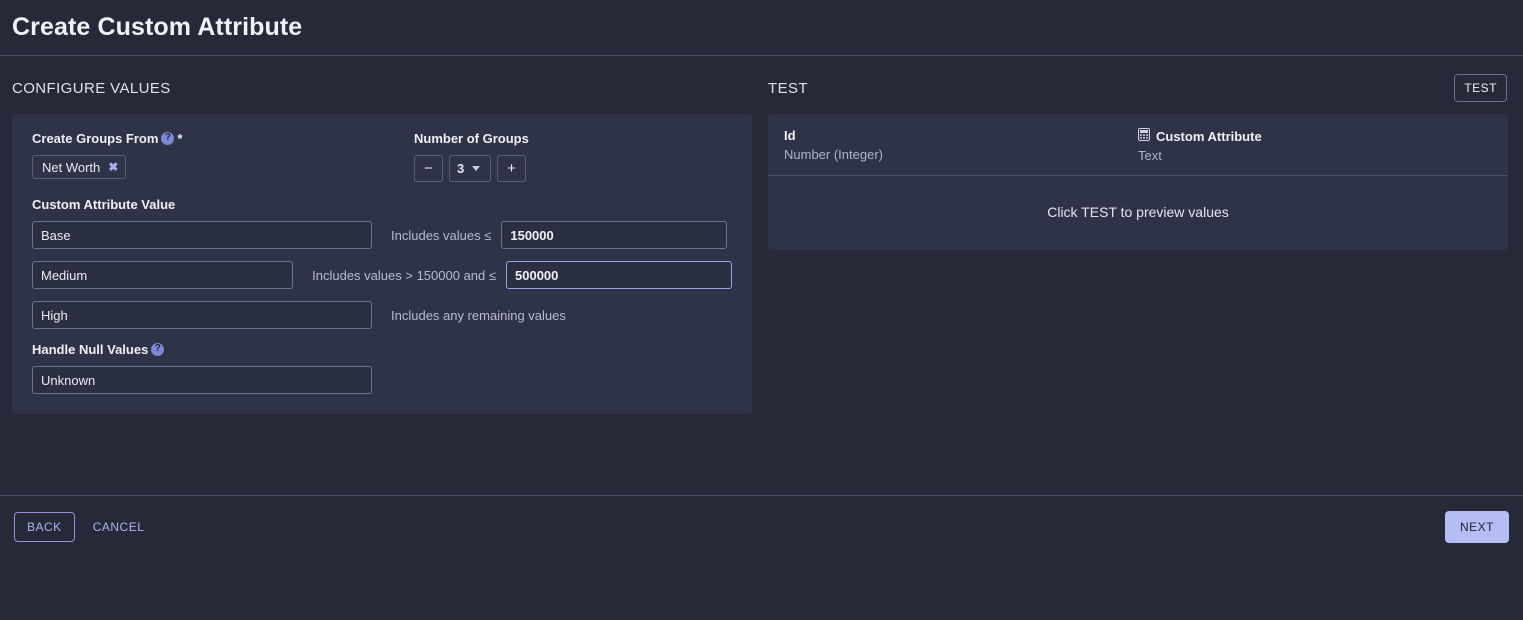 This screenshot has width=1523, height=620. I want to click on test-column-name-text: Id, so click(790, 135).